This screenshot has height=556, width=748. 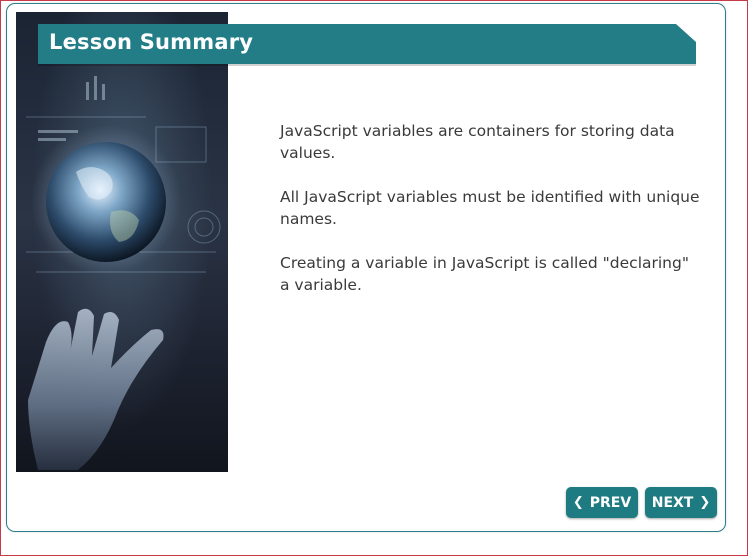 I want to click on prev-button: ❮ PREV, so click(x=602, y=502).